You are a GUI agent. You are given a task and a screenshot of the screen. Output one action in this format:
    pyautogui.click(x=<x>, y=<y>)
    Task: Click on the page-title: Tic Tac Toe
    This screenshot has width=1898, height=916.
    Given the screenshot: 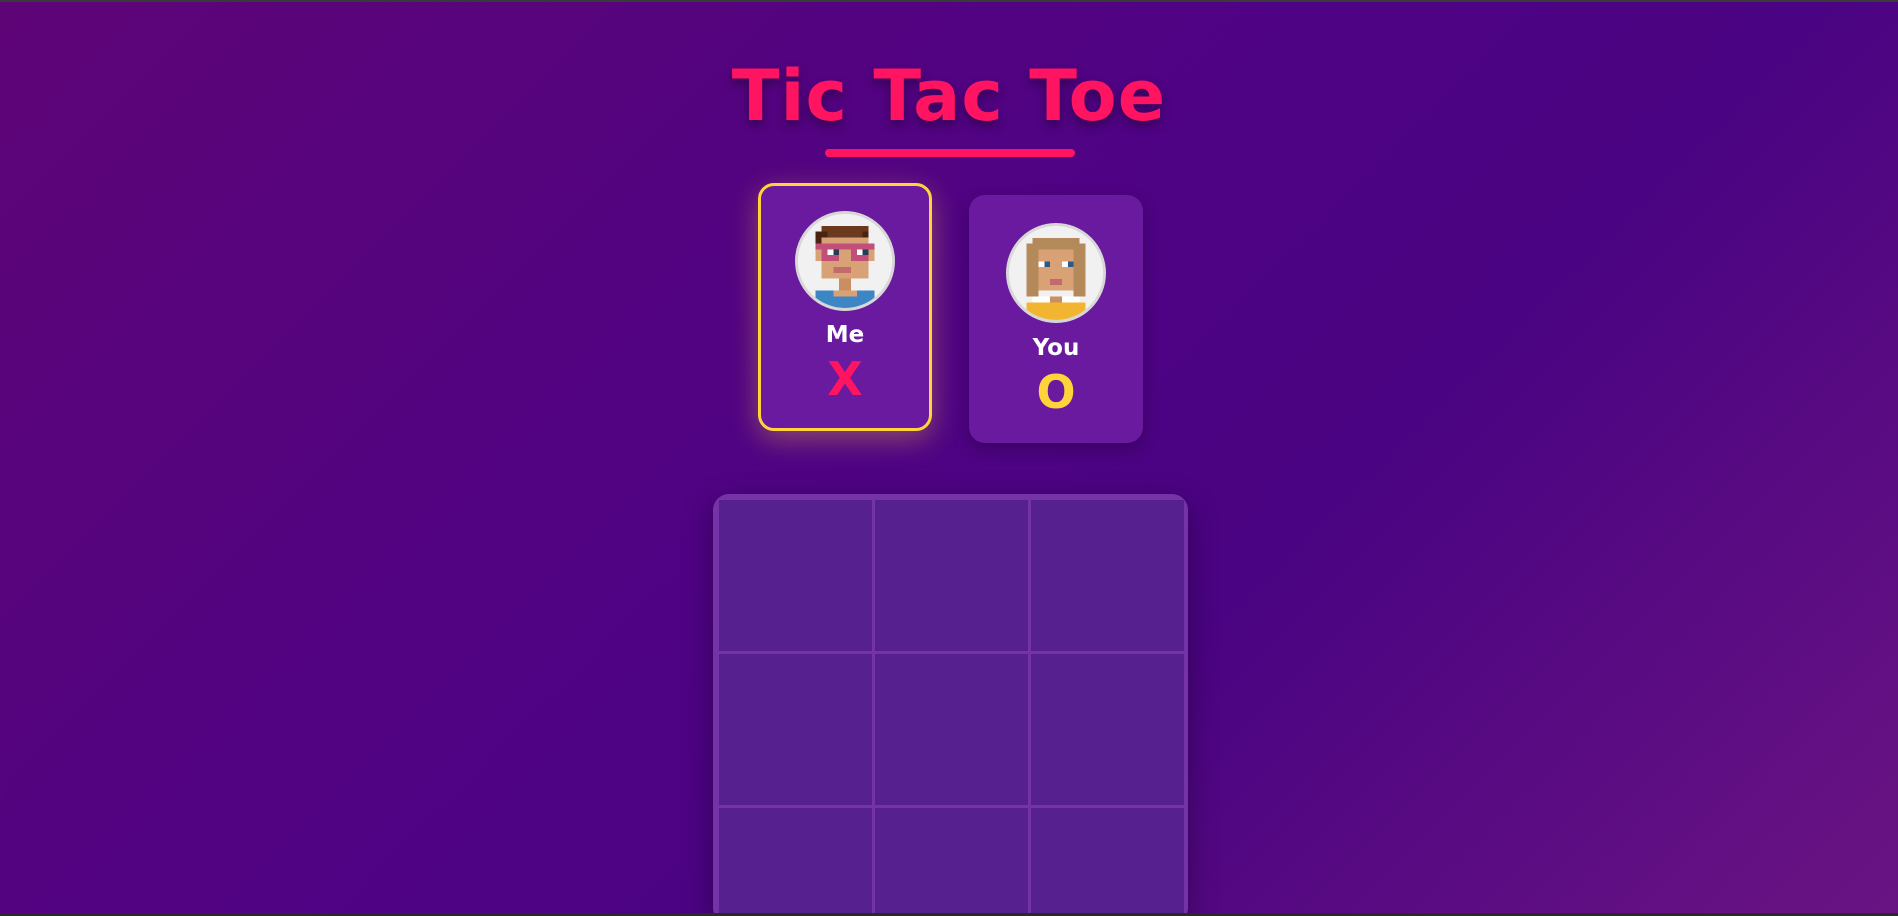 What is the action you would take?
    pyautogui.click(x=949, y=96)
    